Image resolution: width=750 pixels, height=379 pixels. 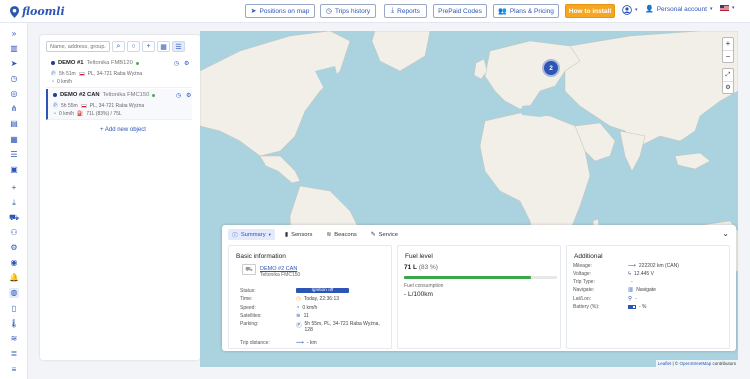 I want to click on add-new-object-link: + Add new object, so click(x=123, y=130).